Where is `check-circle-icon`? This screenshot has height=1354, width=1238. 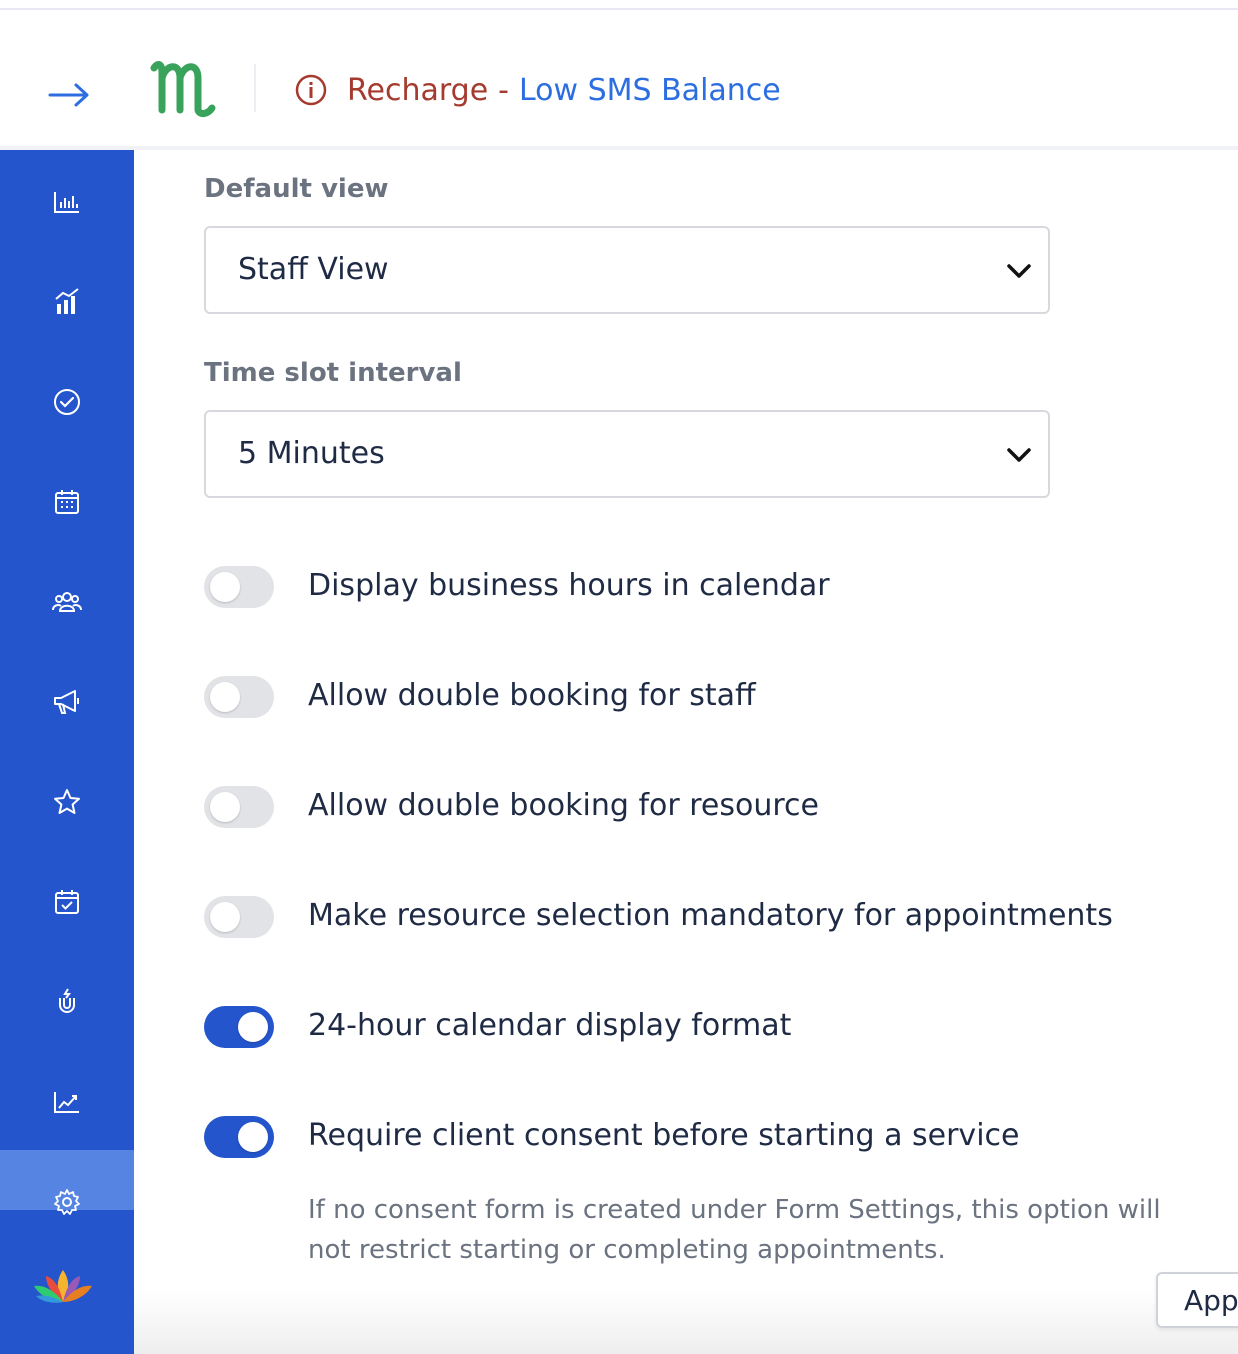
check-circle-icon is located at coordinates (67, 402).